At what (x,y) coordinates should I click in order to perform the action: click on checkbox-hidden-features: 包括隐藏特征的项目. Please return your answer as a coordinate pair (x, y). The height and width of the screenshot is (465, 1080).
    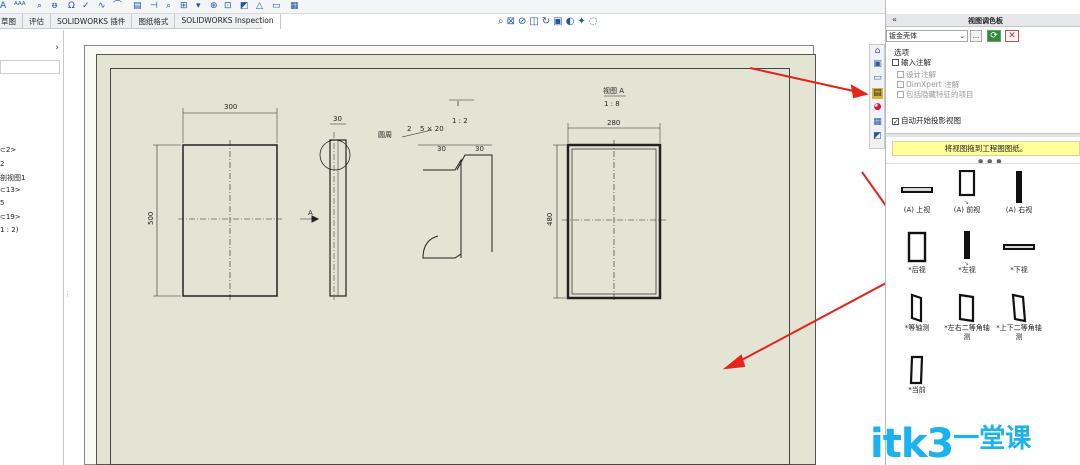
    Looking at the image, I should click on (935, 94).